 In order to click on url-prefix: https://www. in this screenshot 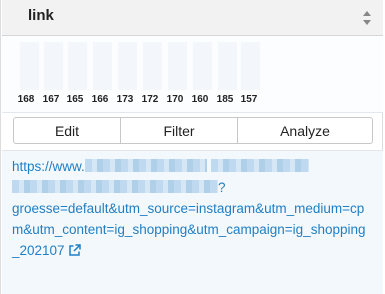, I will do `click(48, 166)`.